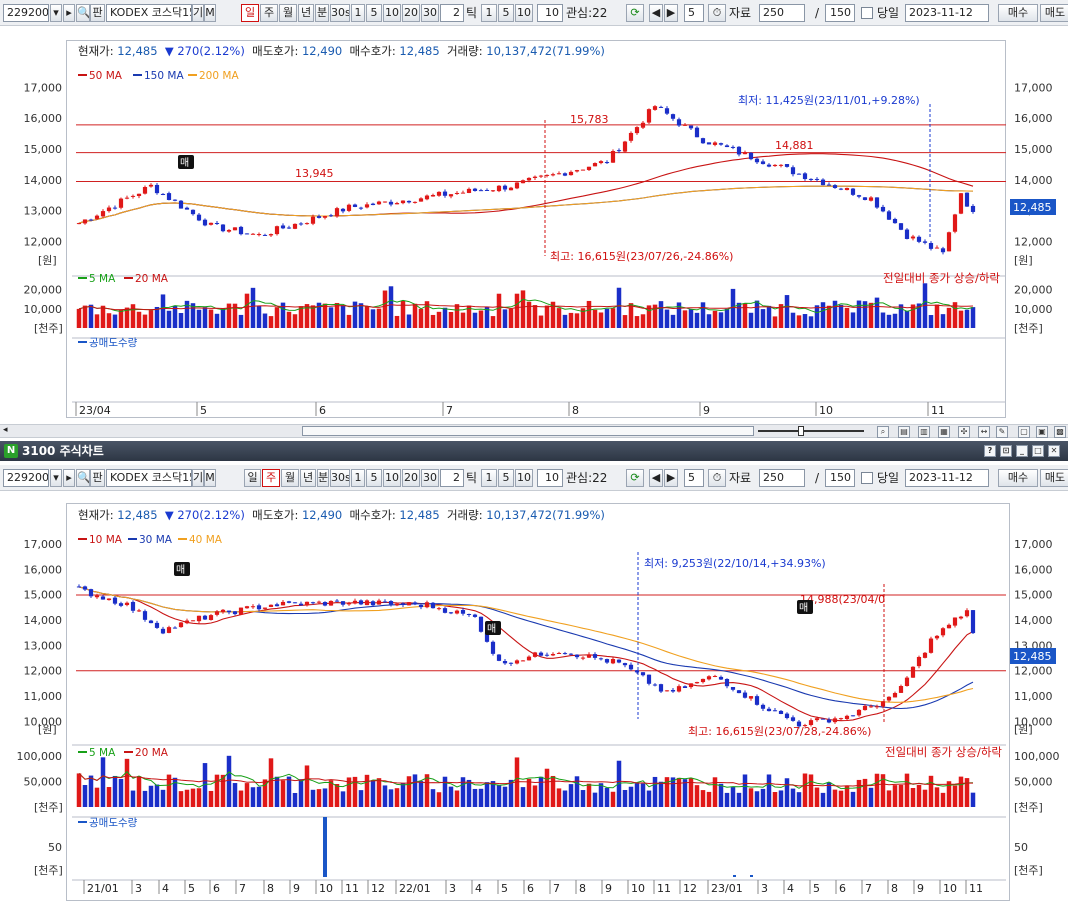 This screenshot has height=904, width=1068. I want to click on interval-30-button-2: 30, so click(430, 478).